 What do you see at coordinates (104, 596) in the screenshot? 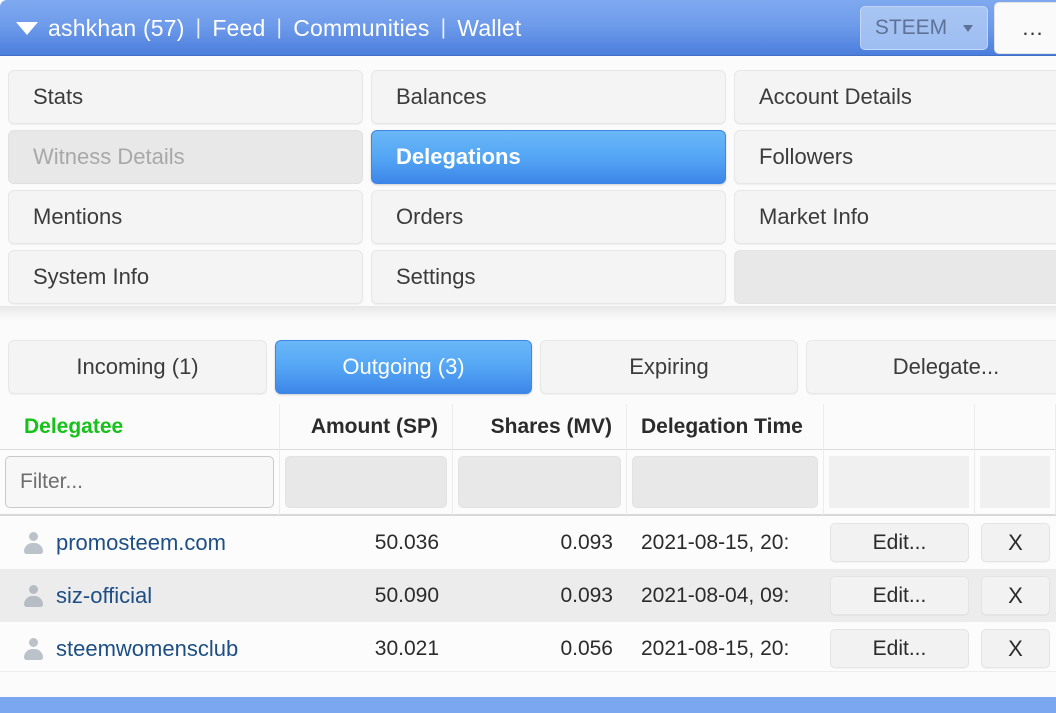
I see `delegatee-link: siz-official` at bounding box center [104, 596].